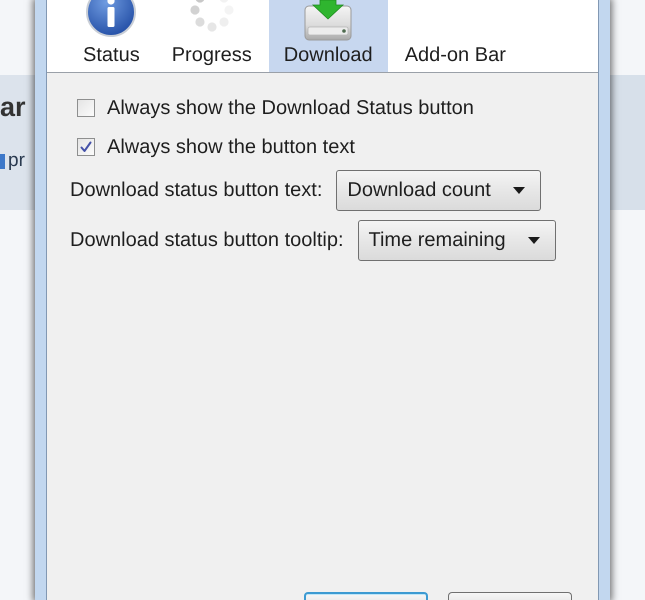 The height and width of the screenshot is (600, 645). Describe the element at coordinates (290, 108) in the screenshot. I see `option-label: Always show the Download Status button` at that location.